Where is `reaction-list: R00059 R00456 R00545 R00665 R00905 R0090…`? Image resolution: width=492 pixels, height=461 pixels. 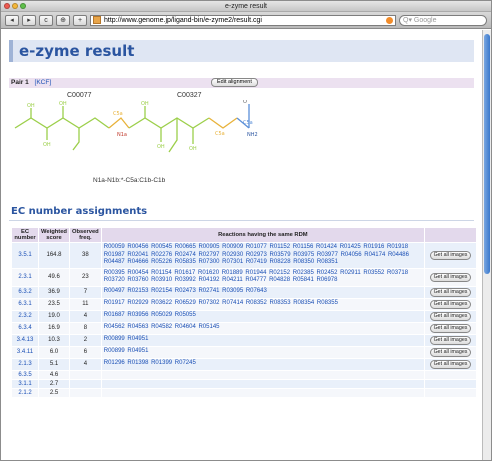
reaction-list: R00059 R00456 R00545 R00665 R00905 R0090… is located at coordinates (263, 255).